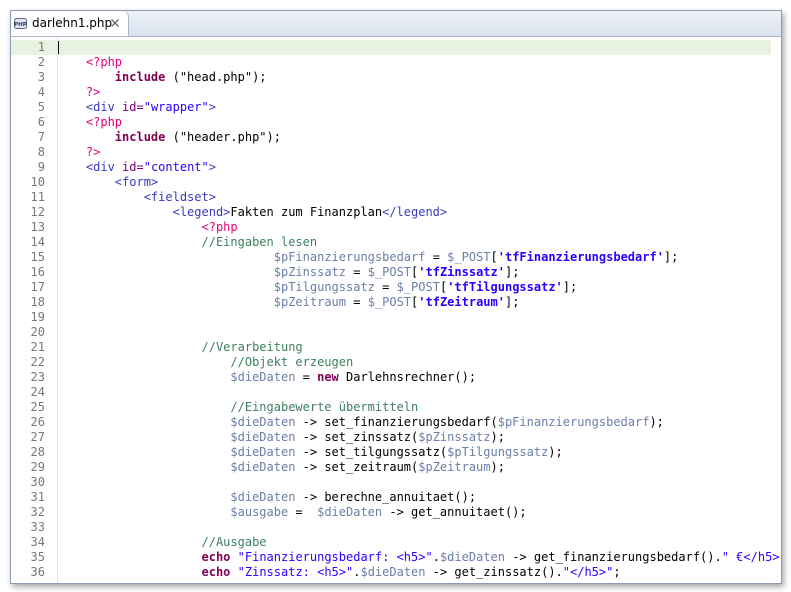 Image resolution: width=791 pixels, height=592 pixels. Describe the element at coordinates (391, 362) in the screenshot. I see `code-line: 22 //Objekt erzeugen` at that location.